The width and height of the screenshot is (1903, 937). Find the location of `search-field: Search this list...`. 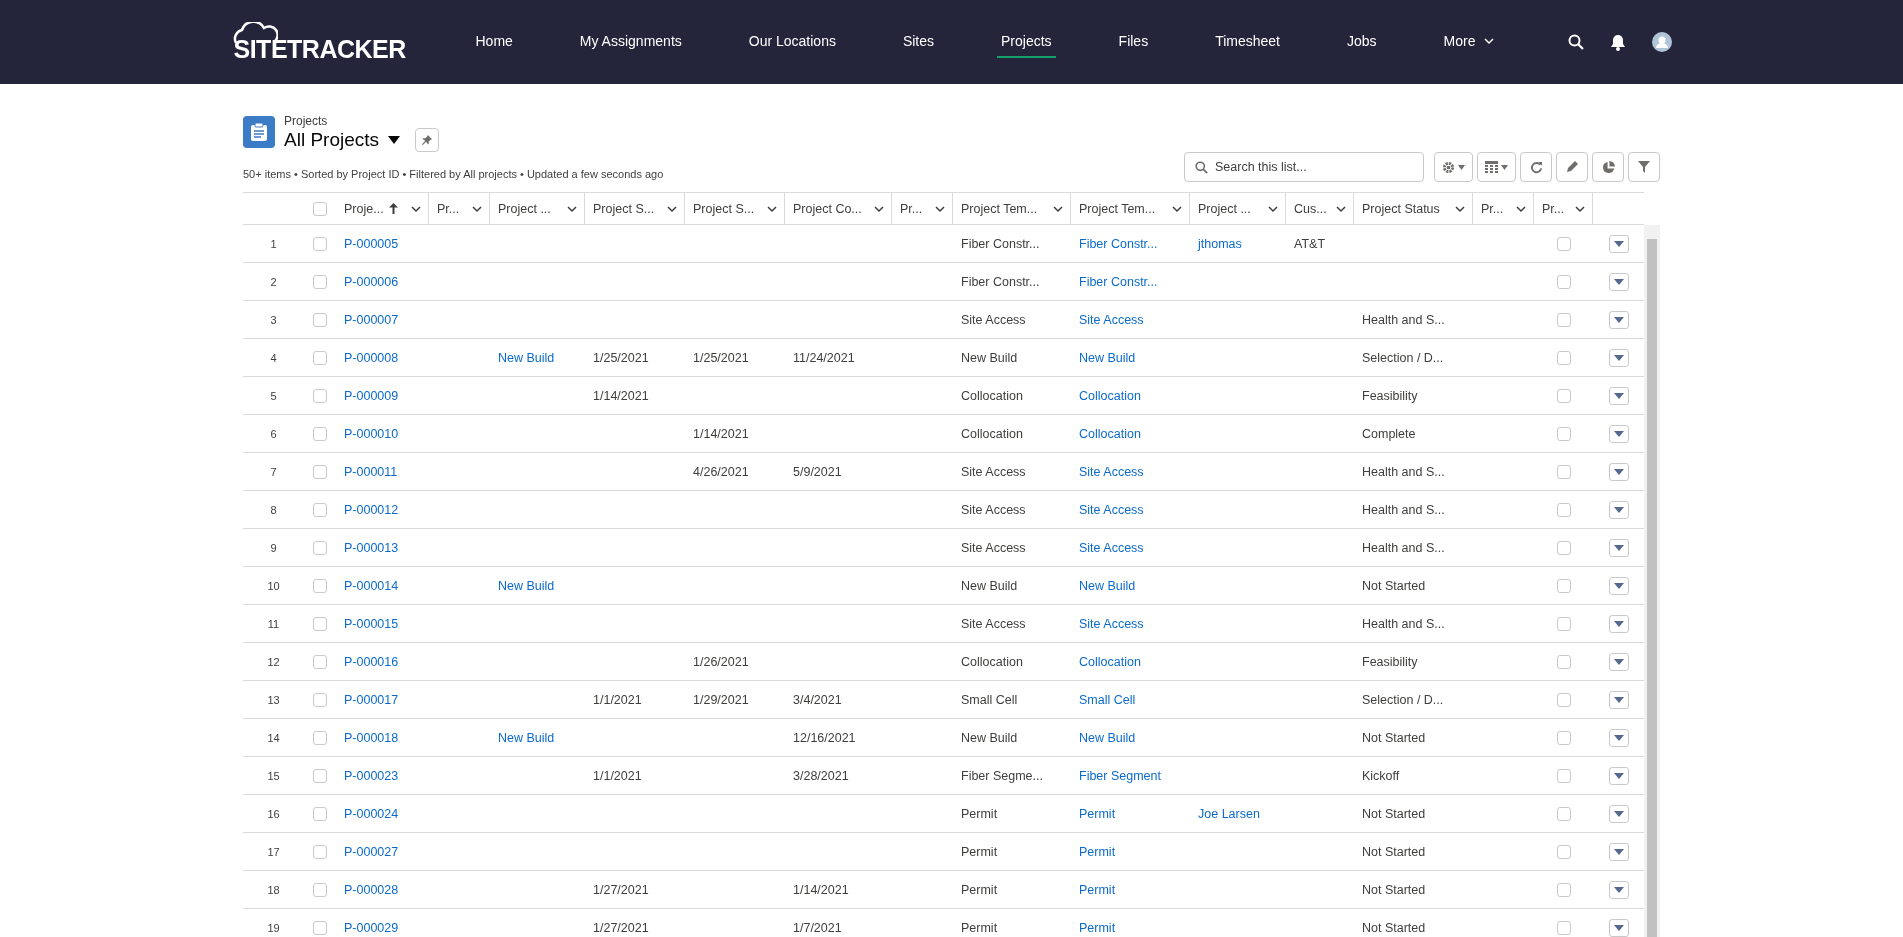

search-field: Search this list... is located at coordinates (1304, 167).